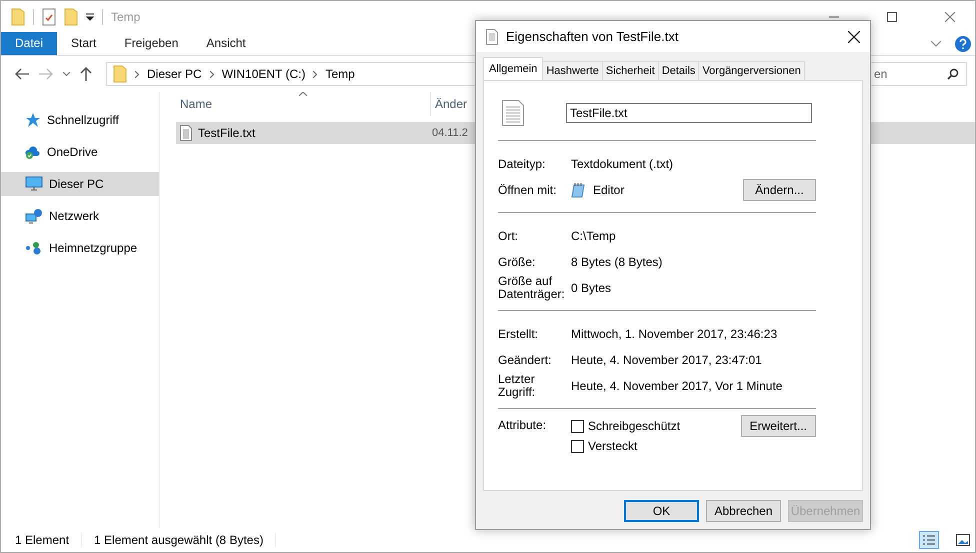 This screenshot has width=976, height=553. What do you see at coordinates (661, 511) in the screenshot?
I see `dialog-button: OK` at bounding box center [661, 511].